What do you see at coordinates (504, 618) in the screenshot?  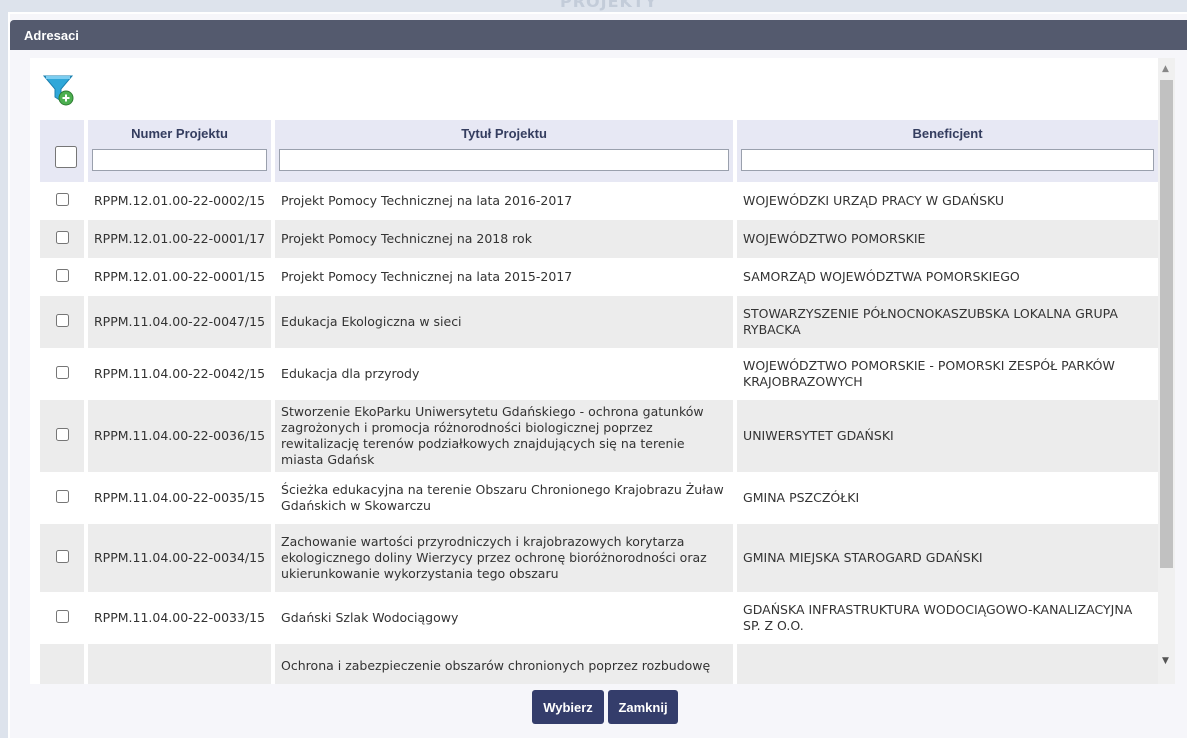 I see `cell-title: Gdański Szlak Wodociągowy` at bounding box center [504, 618].